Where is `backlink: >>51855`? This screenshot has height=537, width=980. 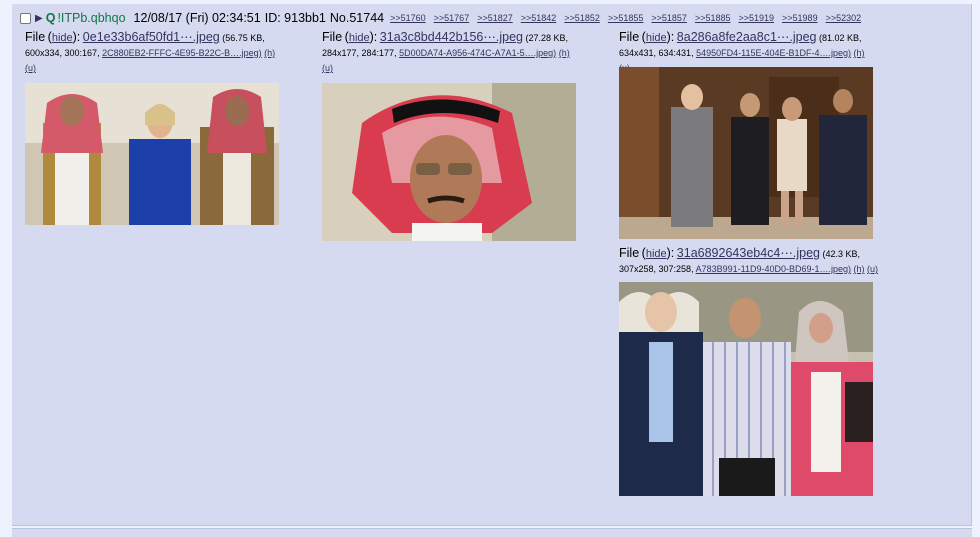 backlink: >>51855 is located at coordinates (626, 18).